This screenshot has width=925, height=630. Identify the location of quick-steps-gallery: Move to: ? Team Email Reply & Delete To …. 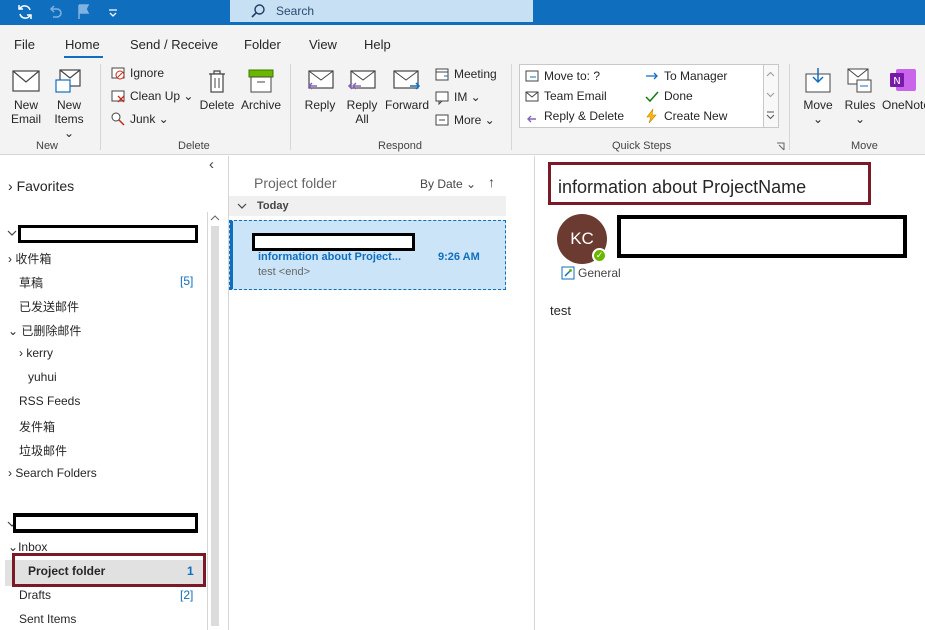
(649, 96).